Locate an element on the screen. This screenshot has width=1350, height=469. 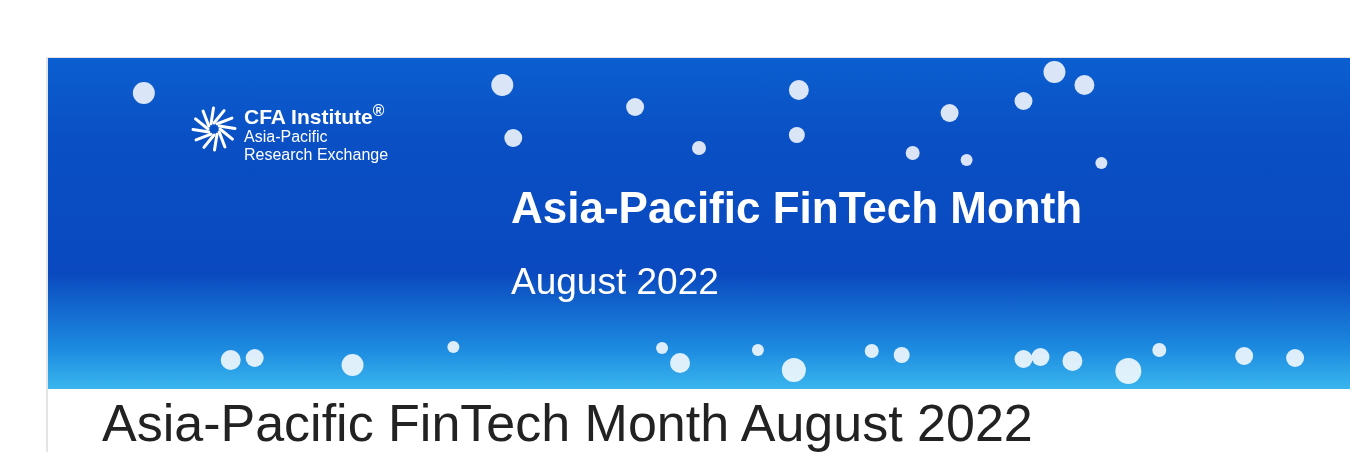
banner-subtitle: August 2022 is located at coordinates (615, 282).